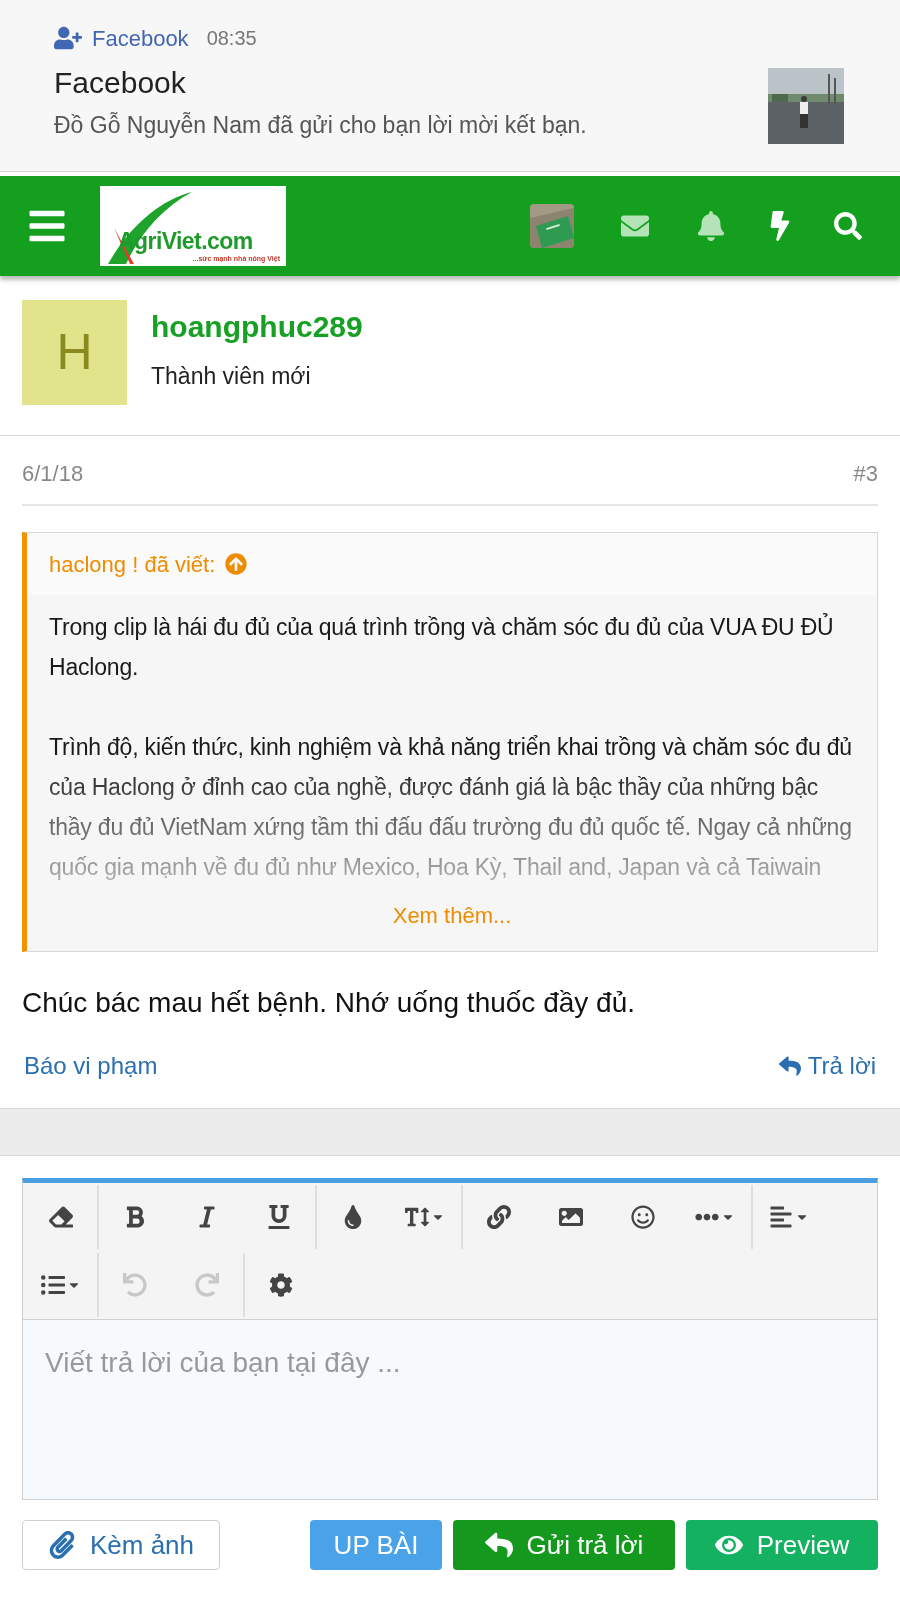 The image size is (900, 1600). I want to click on attach-button: Kèm ảnh, so click(121, 1545).